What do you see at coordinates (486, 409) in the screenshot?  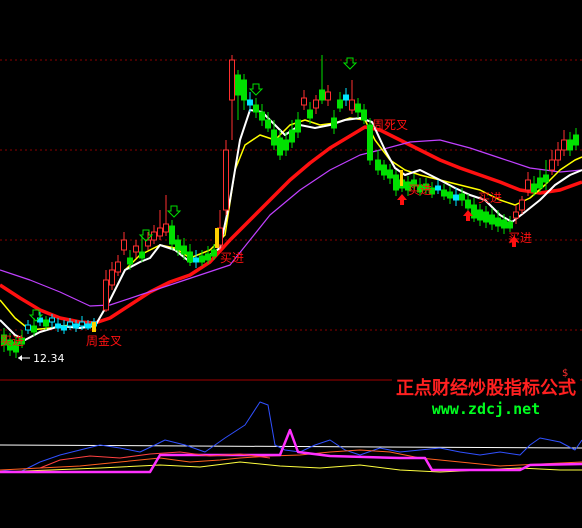 I see `watermark-url: www.zdcj.net` at bounding box center [486, 409].